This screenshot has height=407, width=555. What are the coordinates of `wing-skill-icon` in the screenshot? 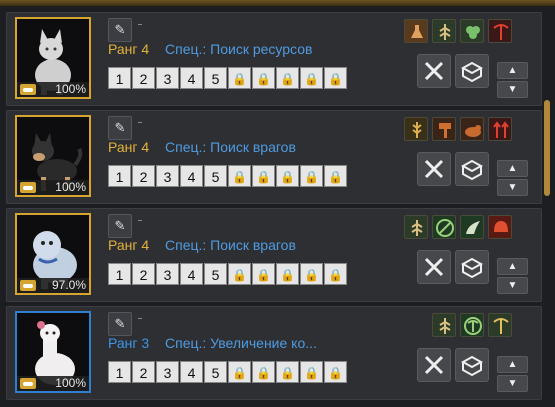 It's located at (472, 227).